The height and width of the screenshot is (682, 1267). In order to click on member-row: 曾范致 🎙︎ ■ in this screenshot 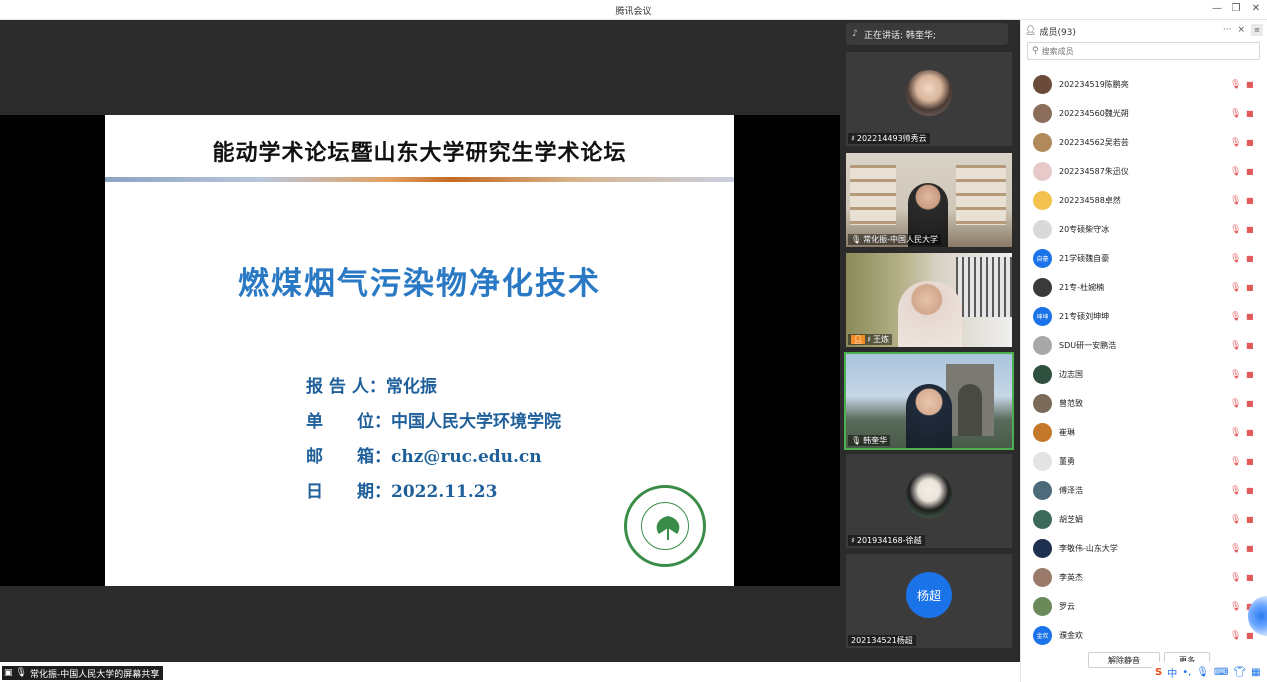, I will do `click(1144, 403)`.